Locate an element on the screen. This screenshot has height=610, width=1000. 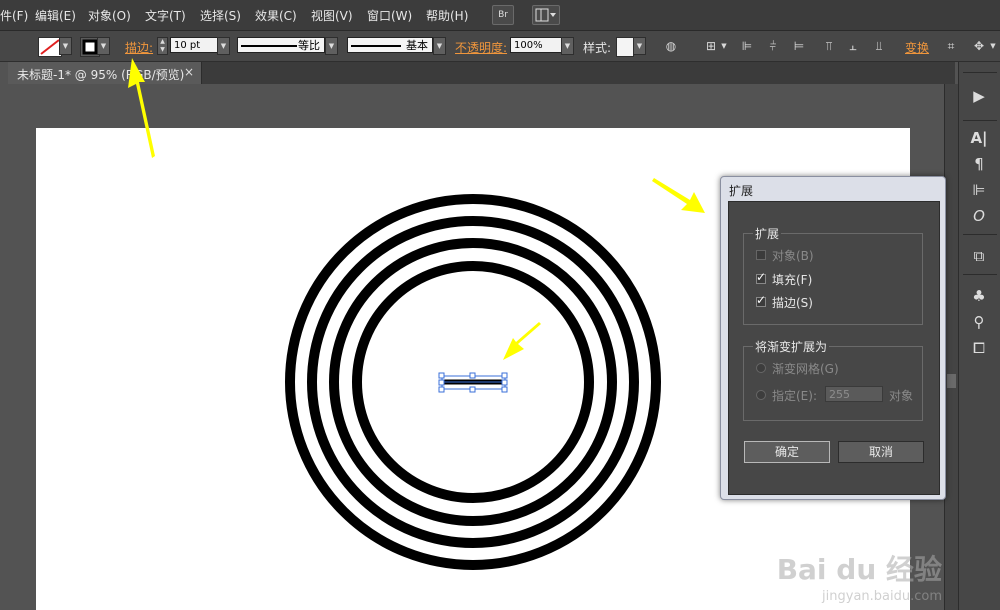
panel-dock: ▶ A| ¶ ⊫ O ⧉ ♣ ⚲ ⧠ is located at coordinates (979, 336).